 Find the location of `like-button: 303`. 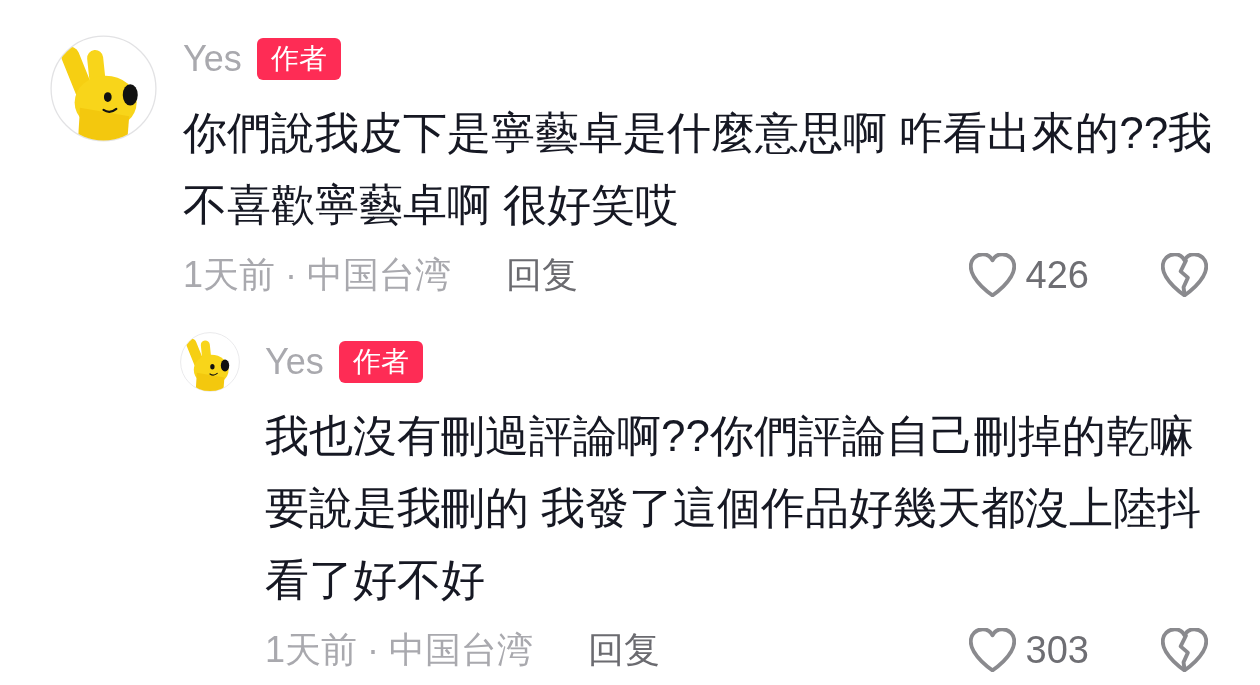

like-button: 303 is located at coordinates (1028, 650).